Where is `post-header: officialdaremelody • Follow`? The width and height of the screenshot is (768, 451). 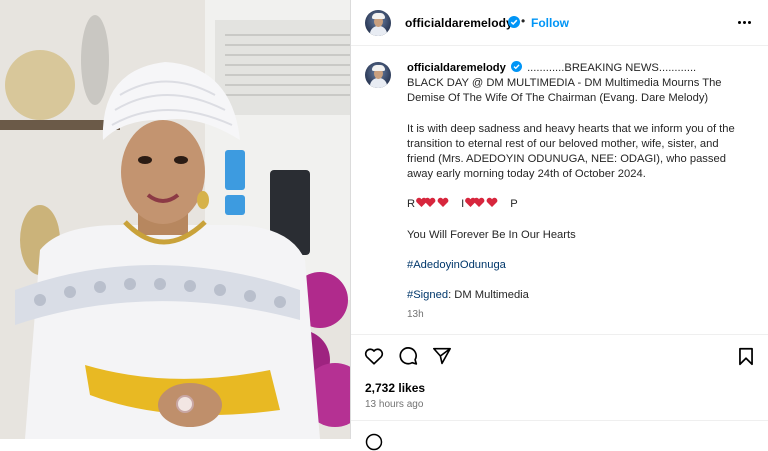
post-header: officialdaremelody • Follow is located at coordinates (559, 23).